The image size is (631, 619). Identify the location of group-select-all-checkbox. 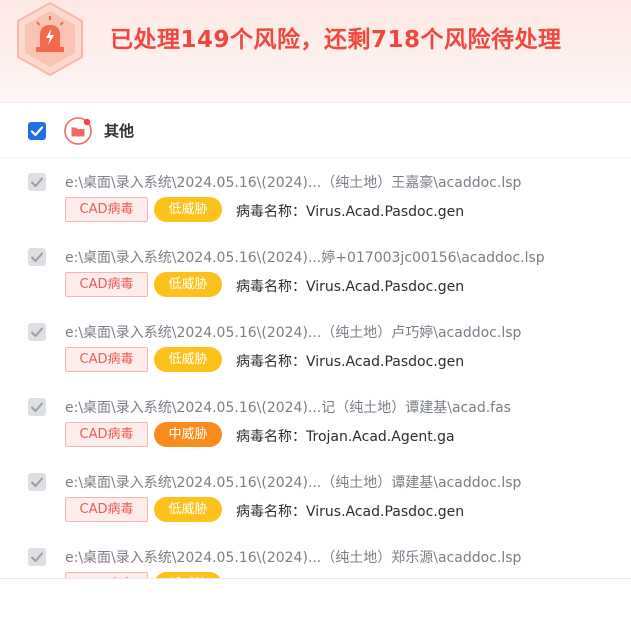
(37, 131).